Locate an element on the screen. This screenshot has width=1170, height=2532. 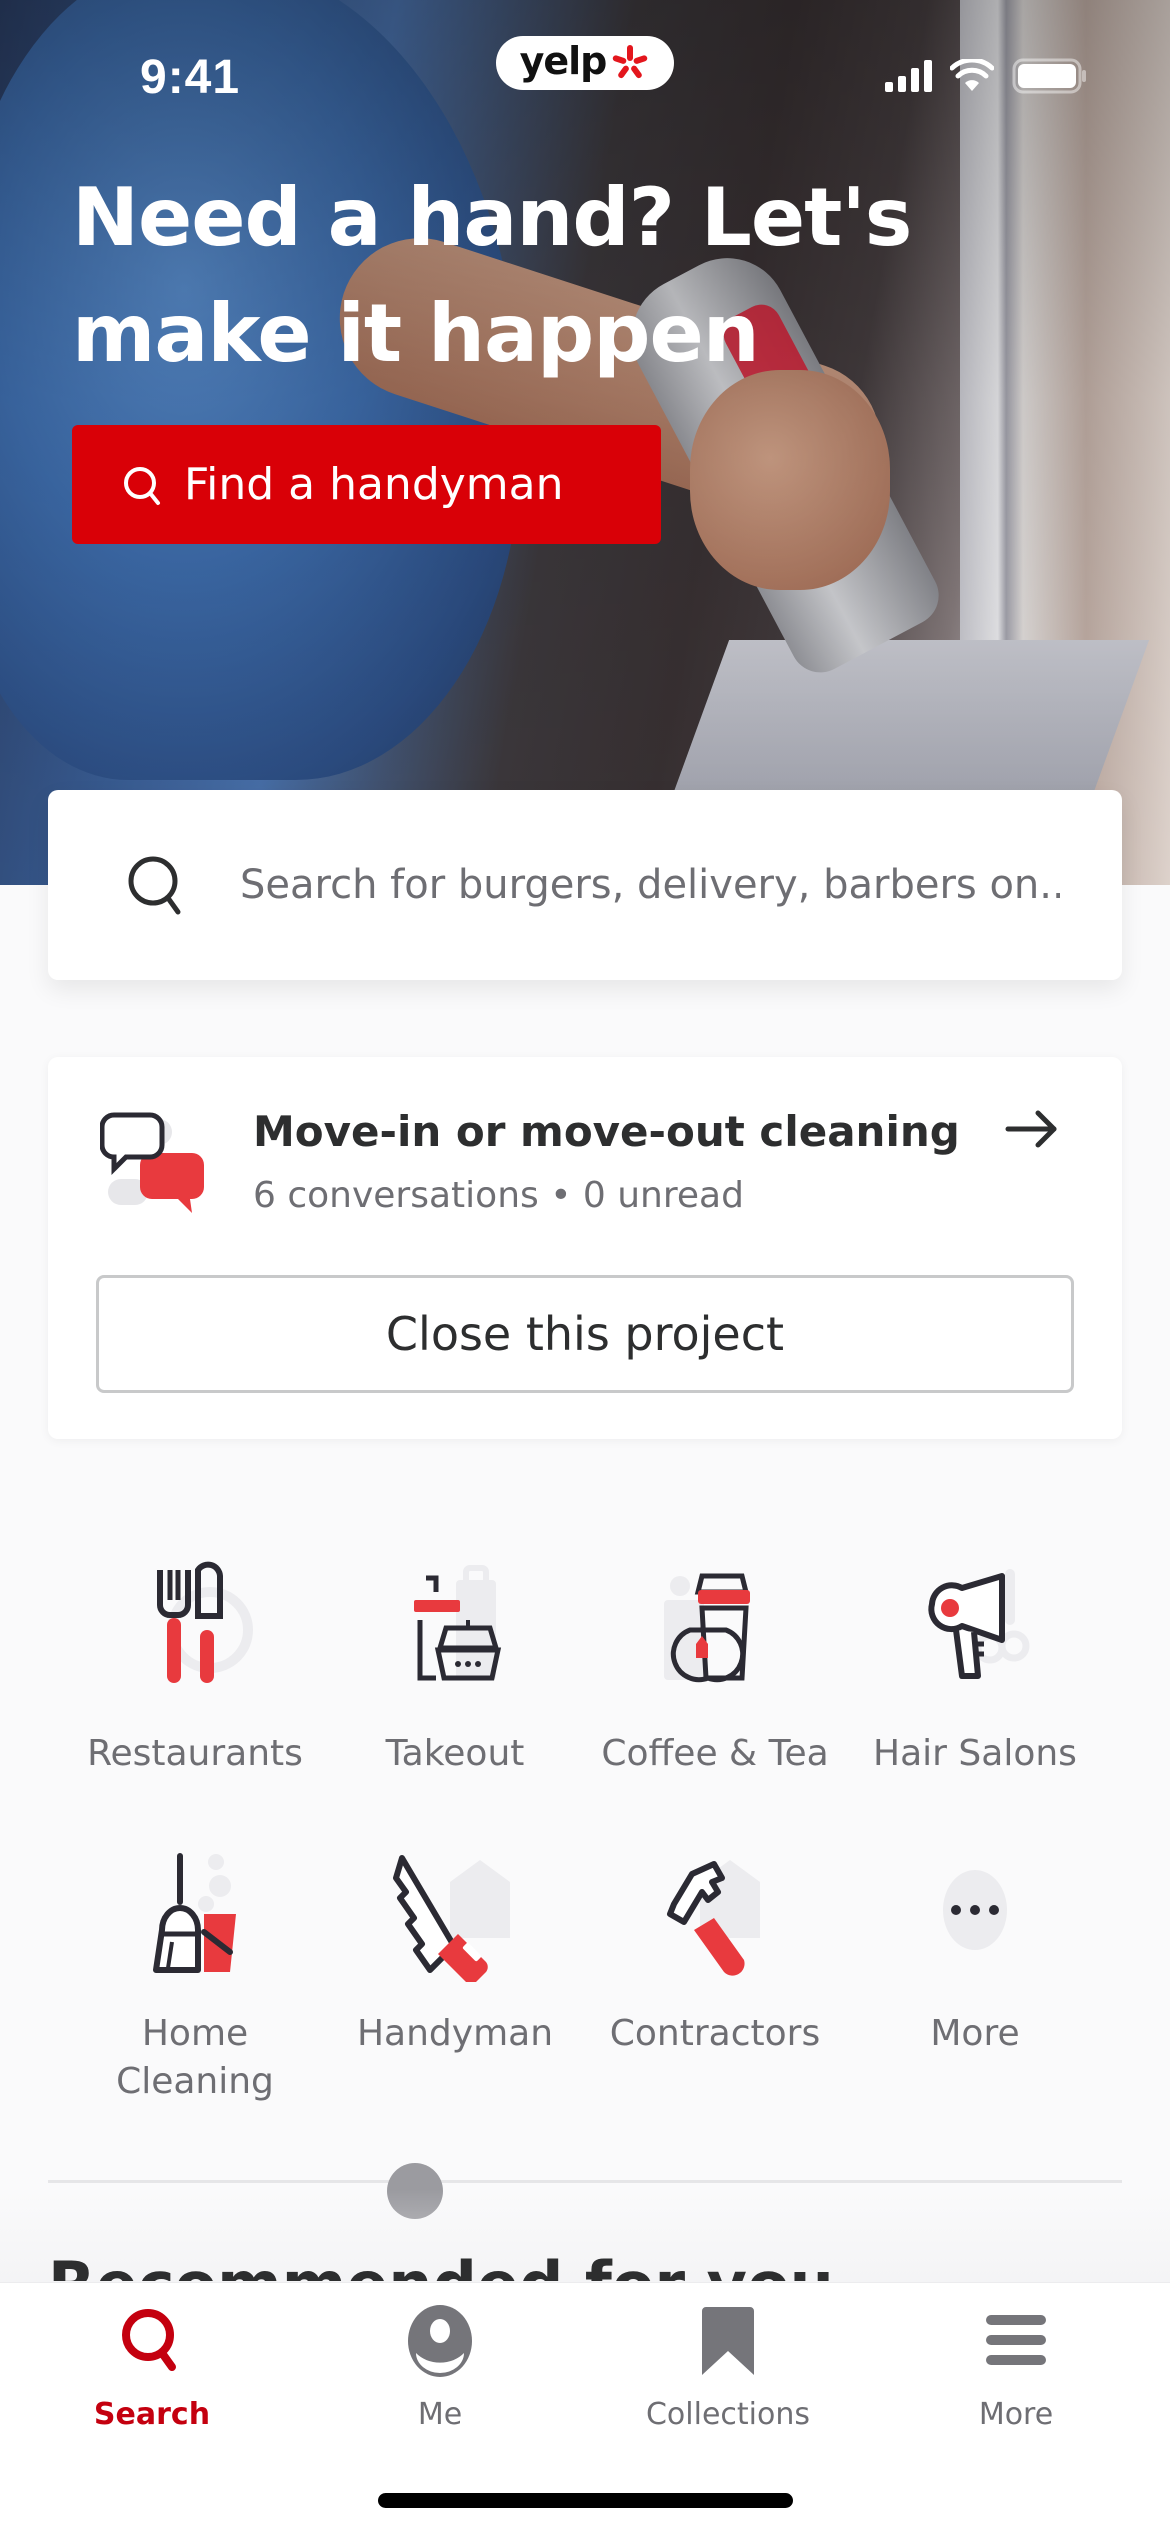
category-label: Home Cleaning is located at coordinates (195, 2057).